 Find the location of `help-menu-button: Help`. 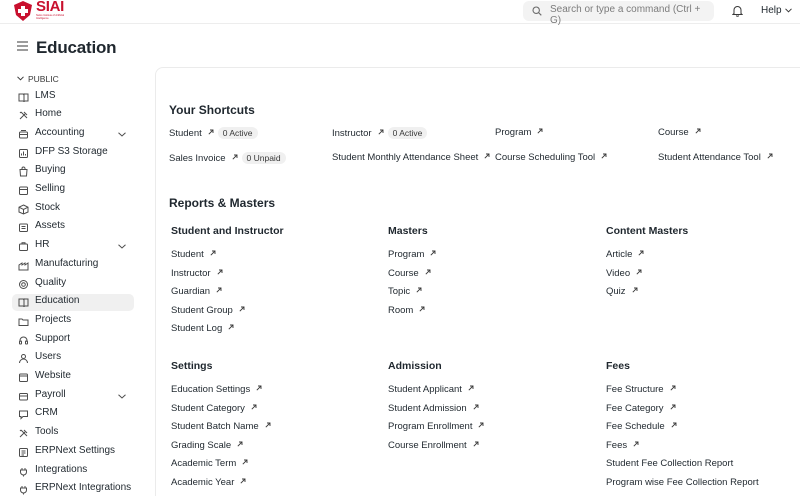

help-menu-button: Help is located at coordinates (771, 10).